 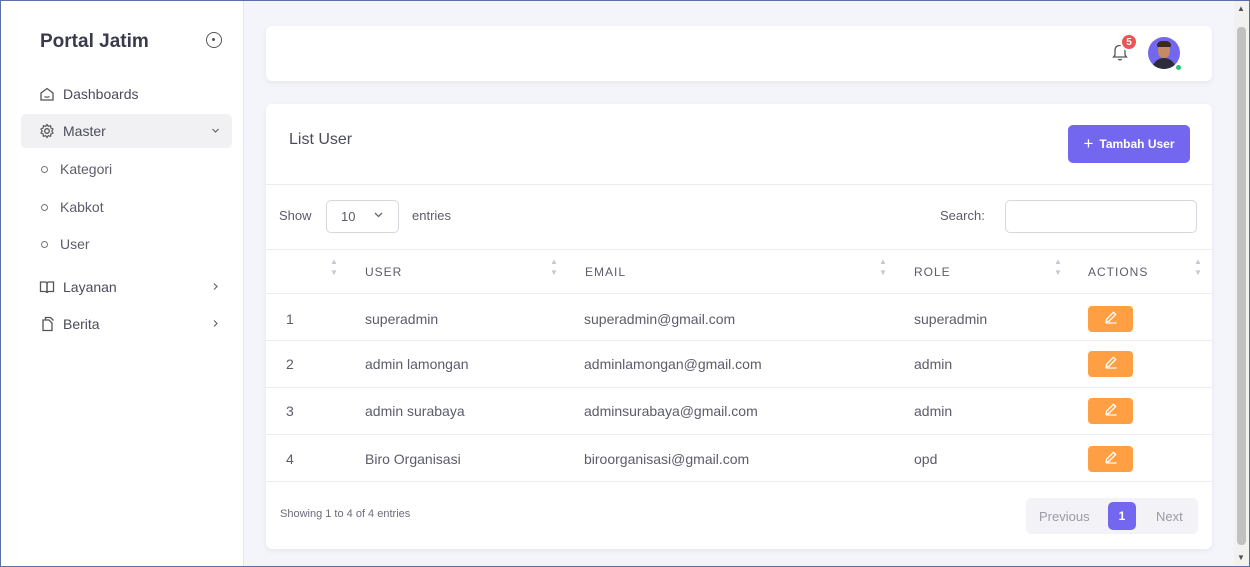 What do you see at coordinates (926, 459) in the screenshot?
I see `cell-role: opd` at bounding box center [926, 459].